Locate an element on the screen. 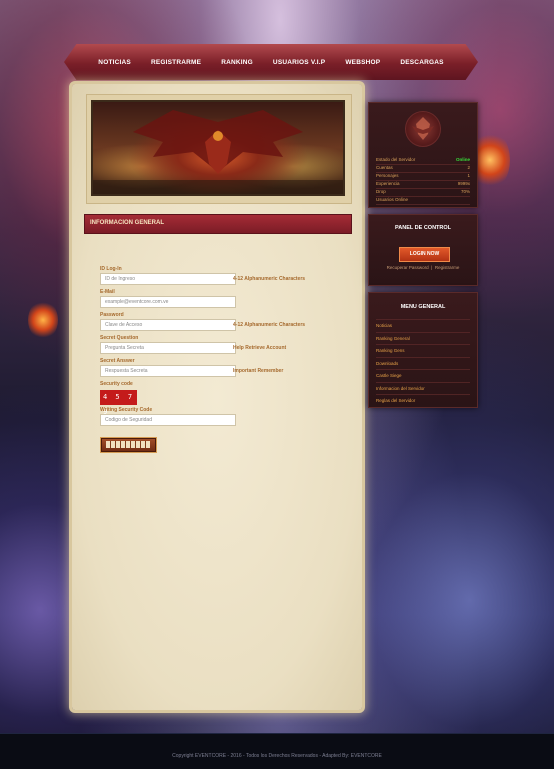  status-row: Drop 70% is located at coordinates (423, 193).